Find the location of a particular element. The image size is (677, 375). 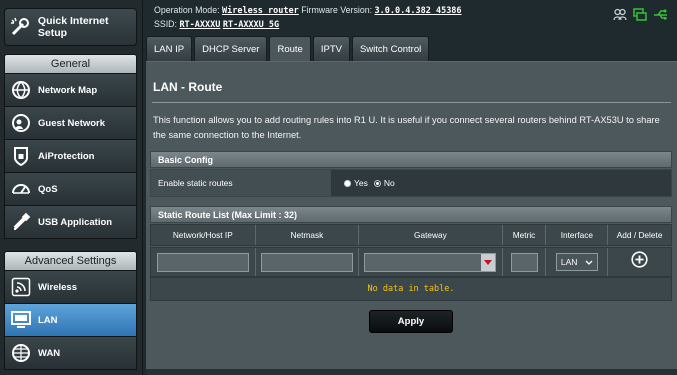

quick-internet-setup-label: Quick Internet Setup is located at coordinates (73, 27).